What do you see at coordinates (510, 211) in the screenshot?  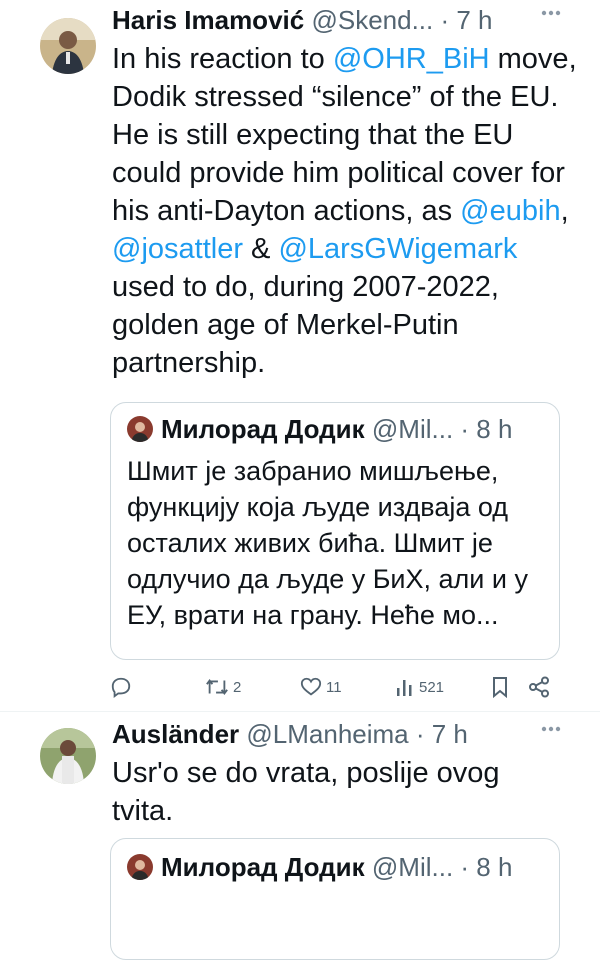 I see `mention-link: @eubih` at bounding box center [510, 211].